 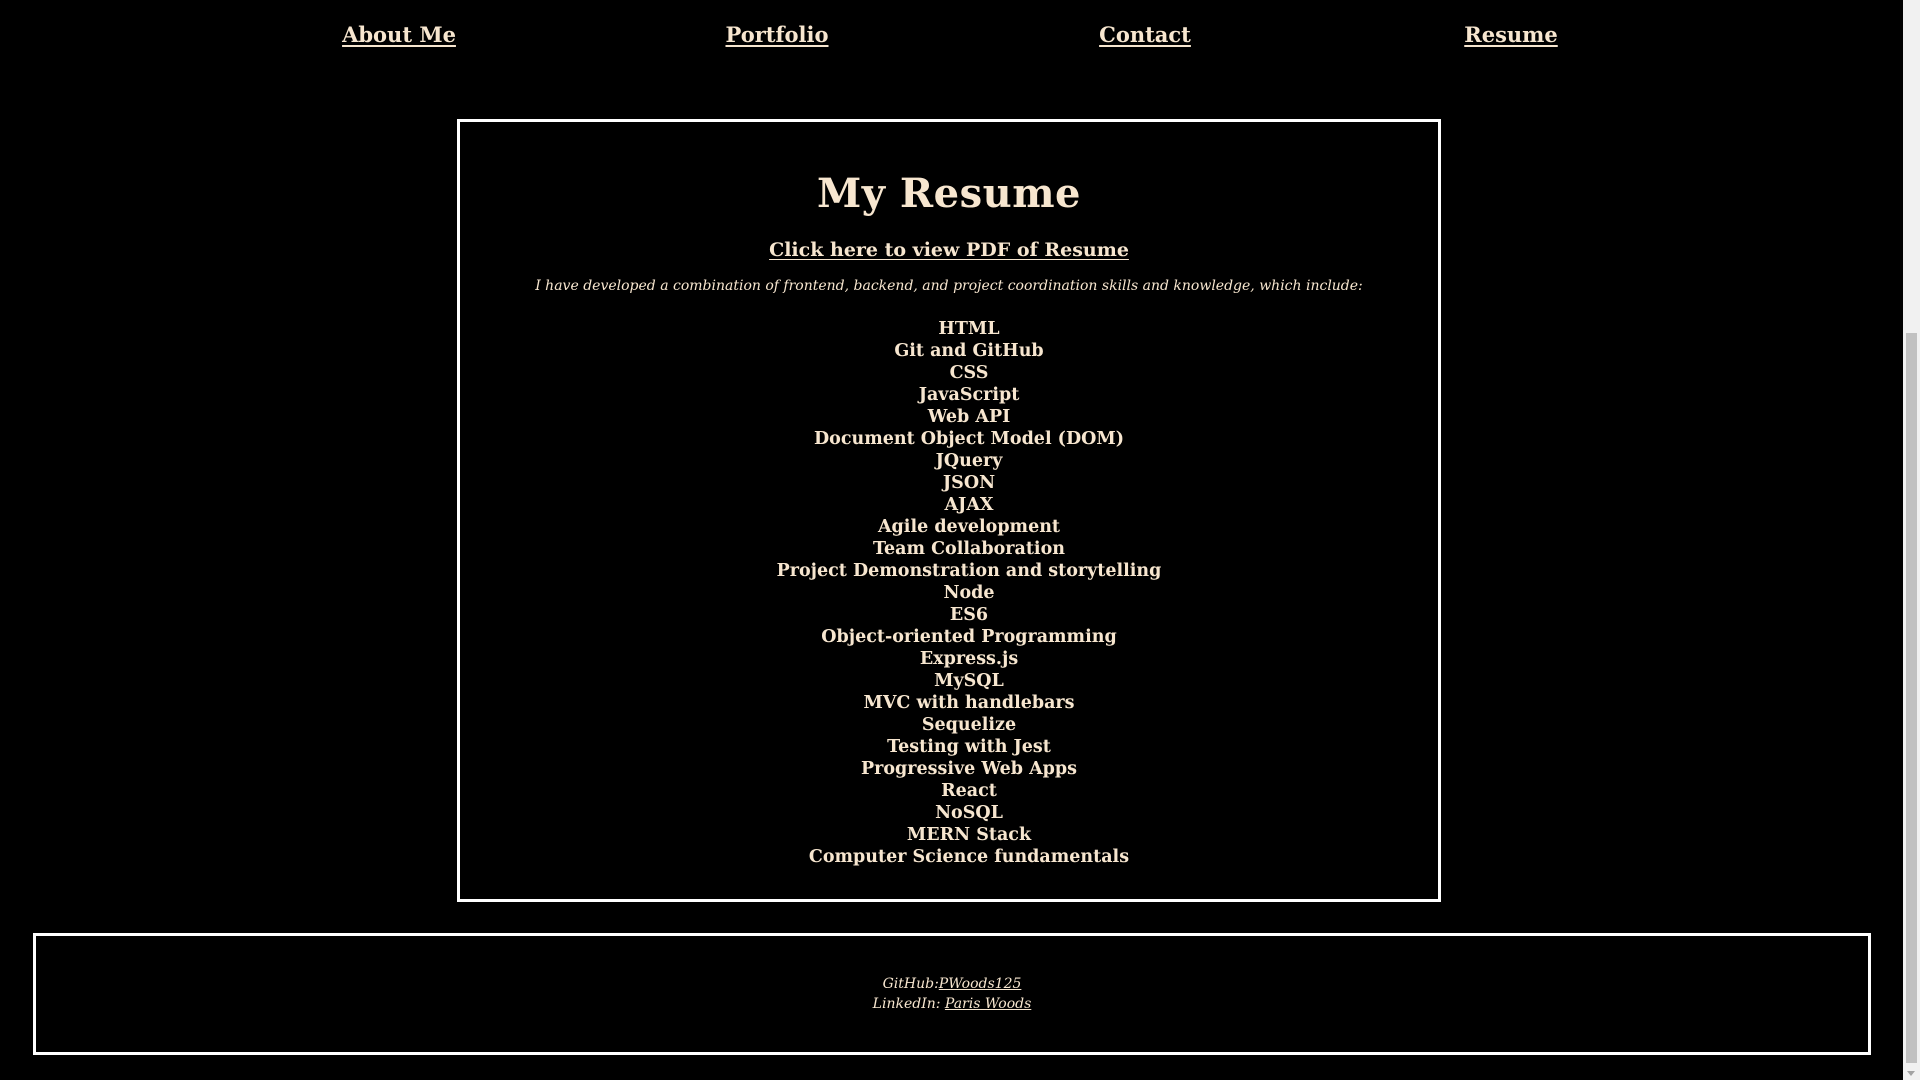 What do you see at coordinates (969, 439) in the screenshot?
I see `skill-item: Document Object Model (DOM)` at bounding box center [969, 439].